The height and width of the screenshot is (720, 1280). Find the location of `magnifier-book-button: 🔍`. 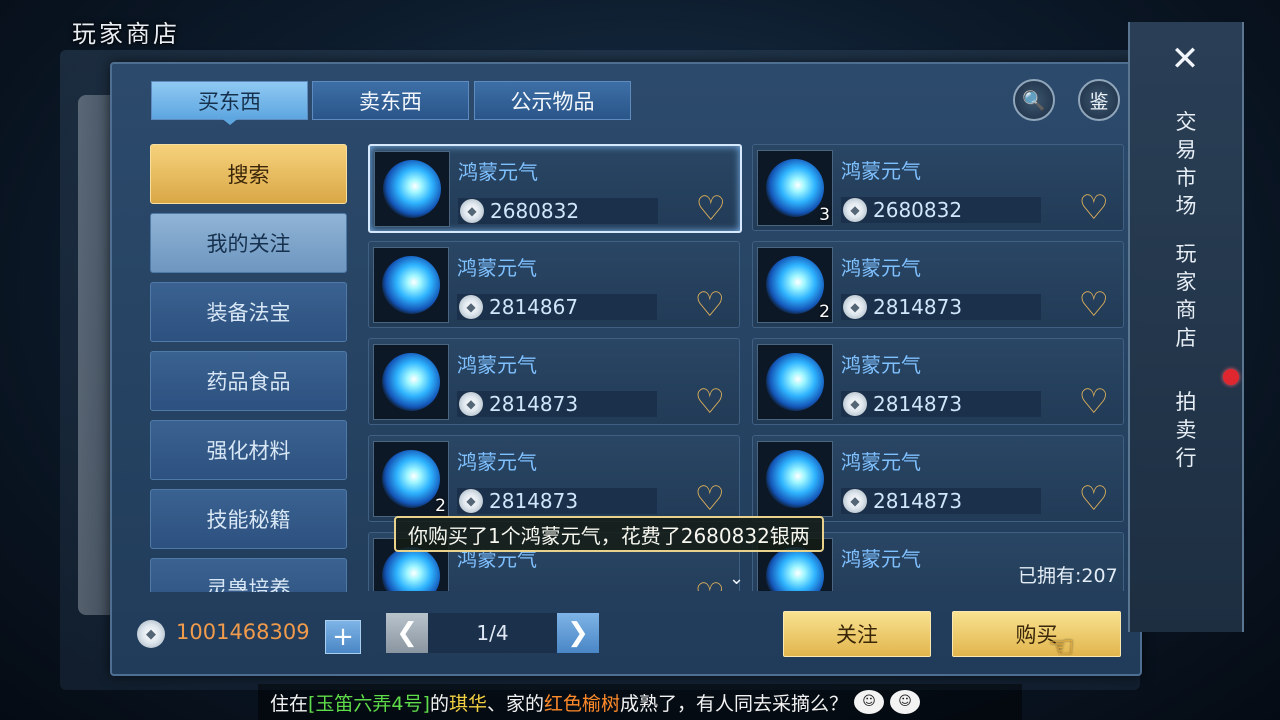

magnifier-book-button: 🔍 is located at coordinates (1034, 100).